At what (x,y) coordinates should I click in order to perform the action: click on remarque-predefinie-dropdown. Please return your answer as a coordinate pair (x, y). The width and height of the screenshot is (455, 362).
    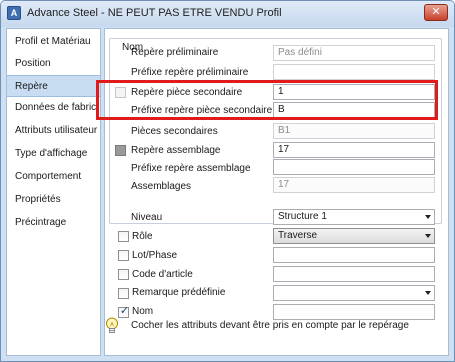
    Looking at the image, I should click on (354, 293).